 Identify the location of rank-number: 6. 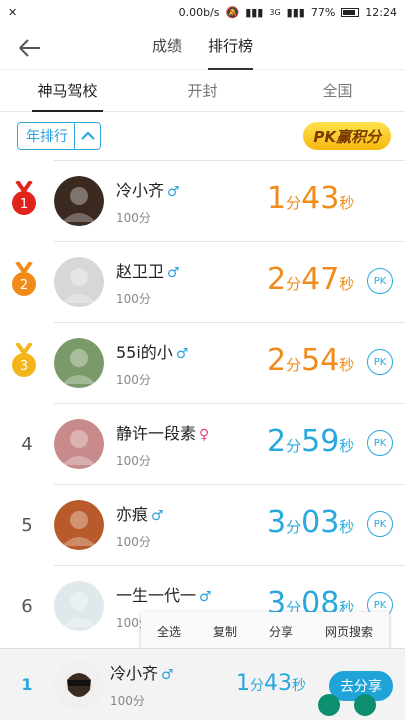
(27, 606).